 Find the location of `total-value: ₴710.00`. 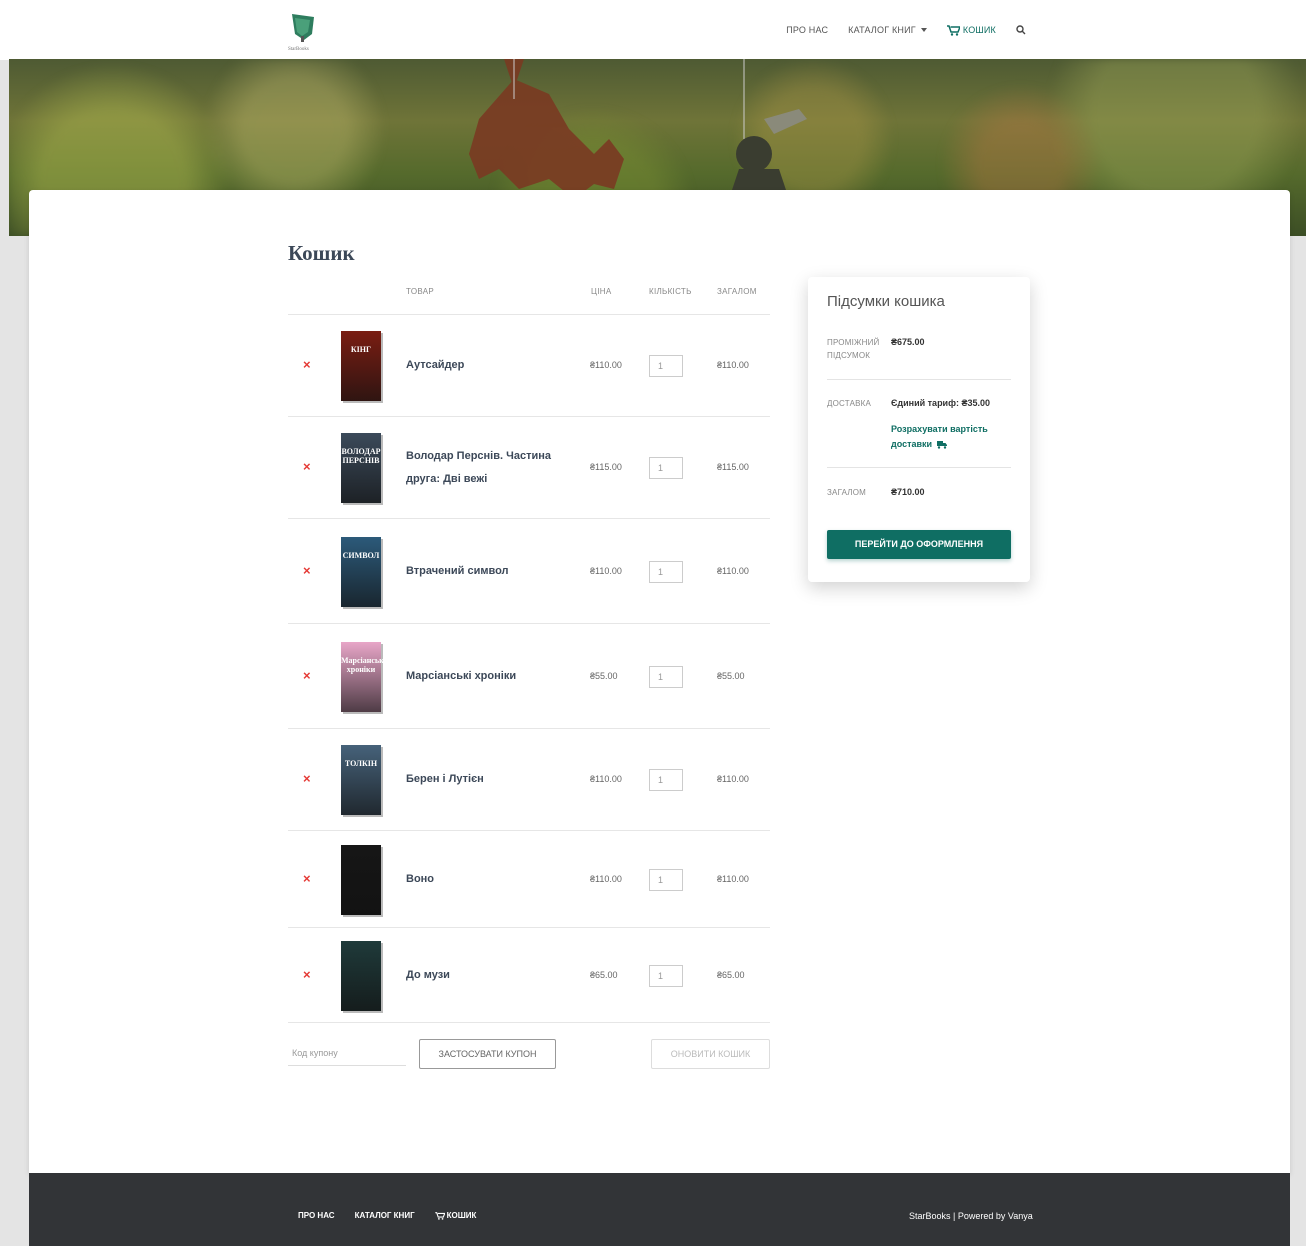

total-value: ₴710.00 is located at coordinates (908, 492).